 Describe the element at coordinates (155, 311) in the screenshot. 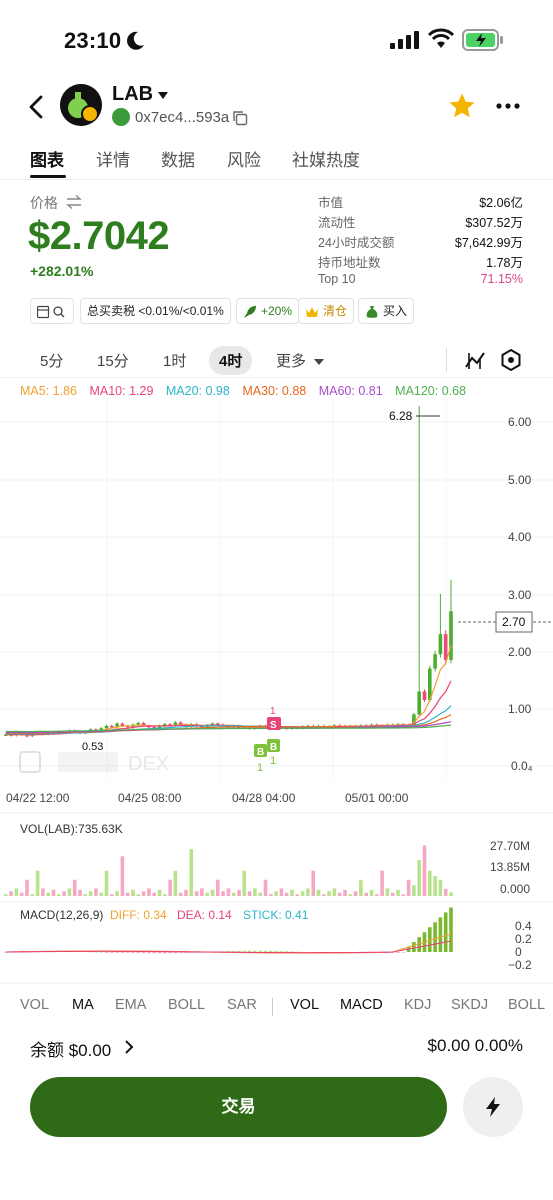

I see `tax-chip: 总买卖税 <0.01%/<0.01%` at that location.